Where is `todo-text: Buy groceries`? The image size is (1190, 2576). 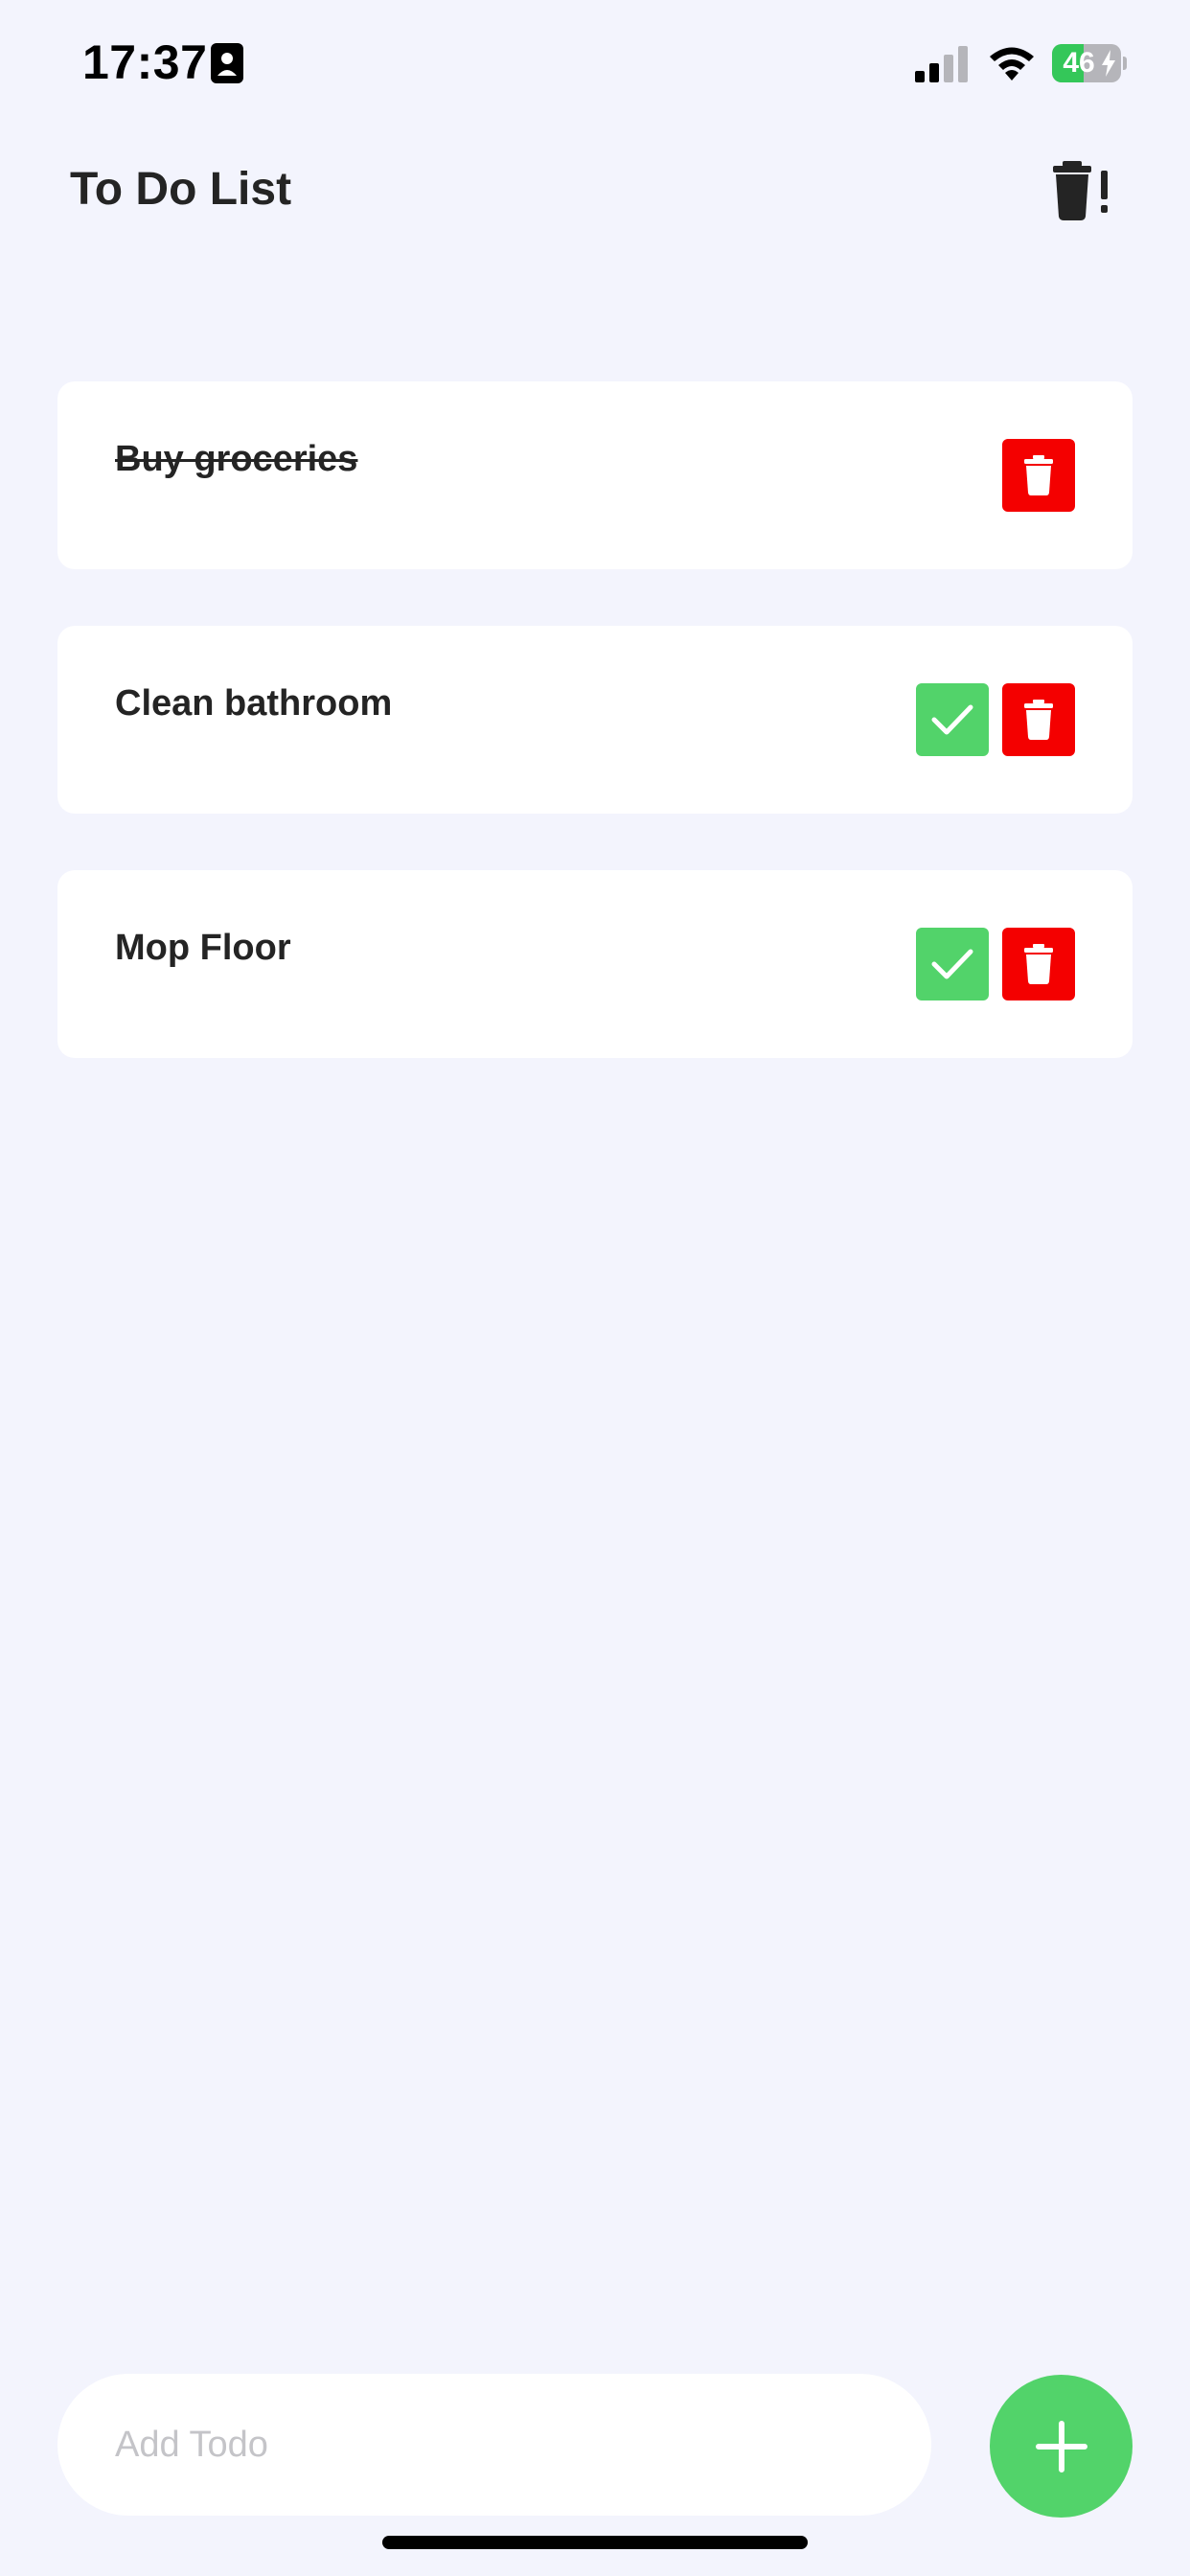 todo-text: Buy groceries is located at coordinates (237, 459).